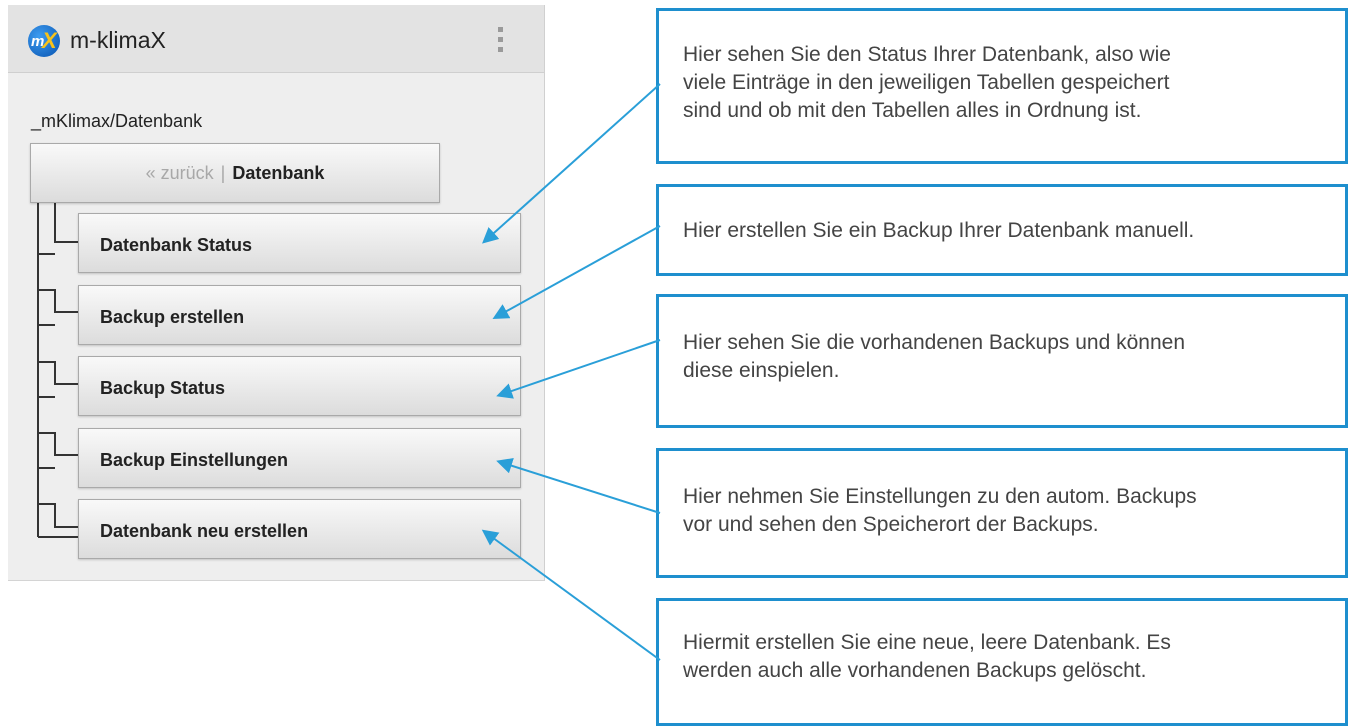  Describe the element at coordinates (118, 40) in the screenshot. I see `app-title: m-klimaX` at that location.